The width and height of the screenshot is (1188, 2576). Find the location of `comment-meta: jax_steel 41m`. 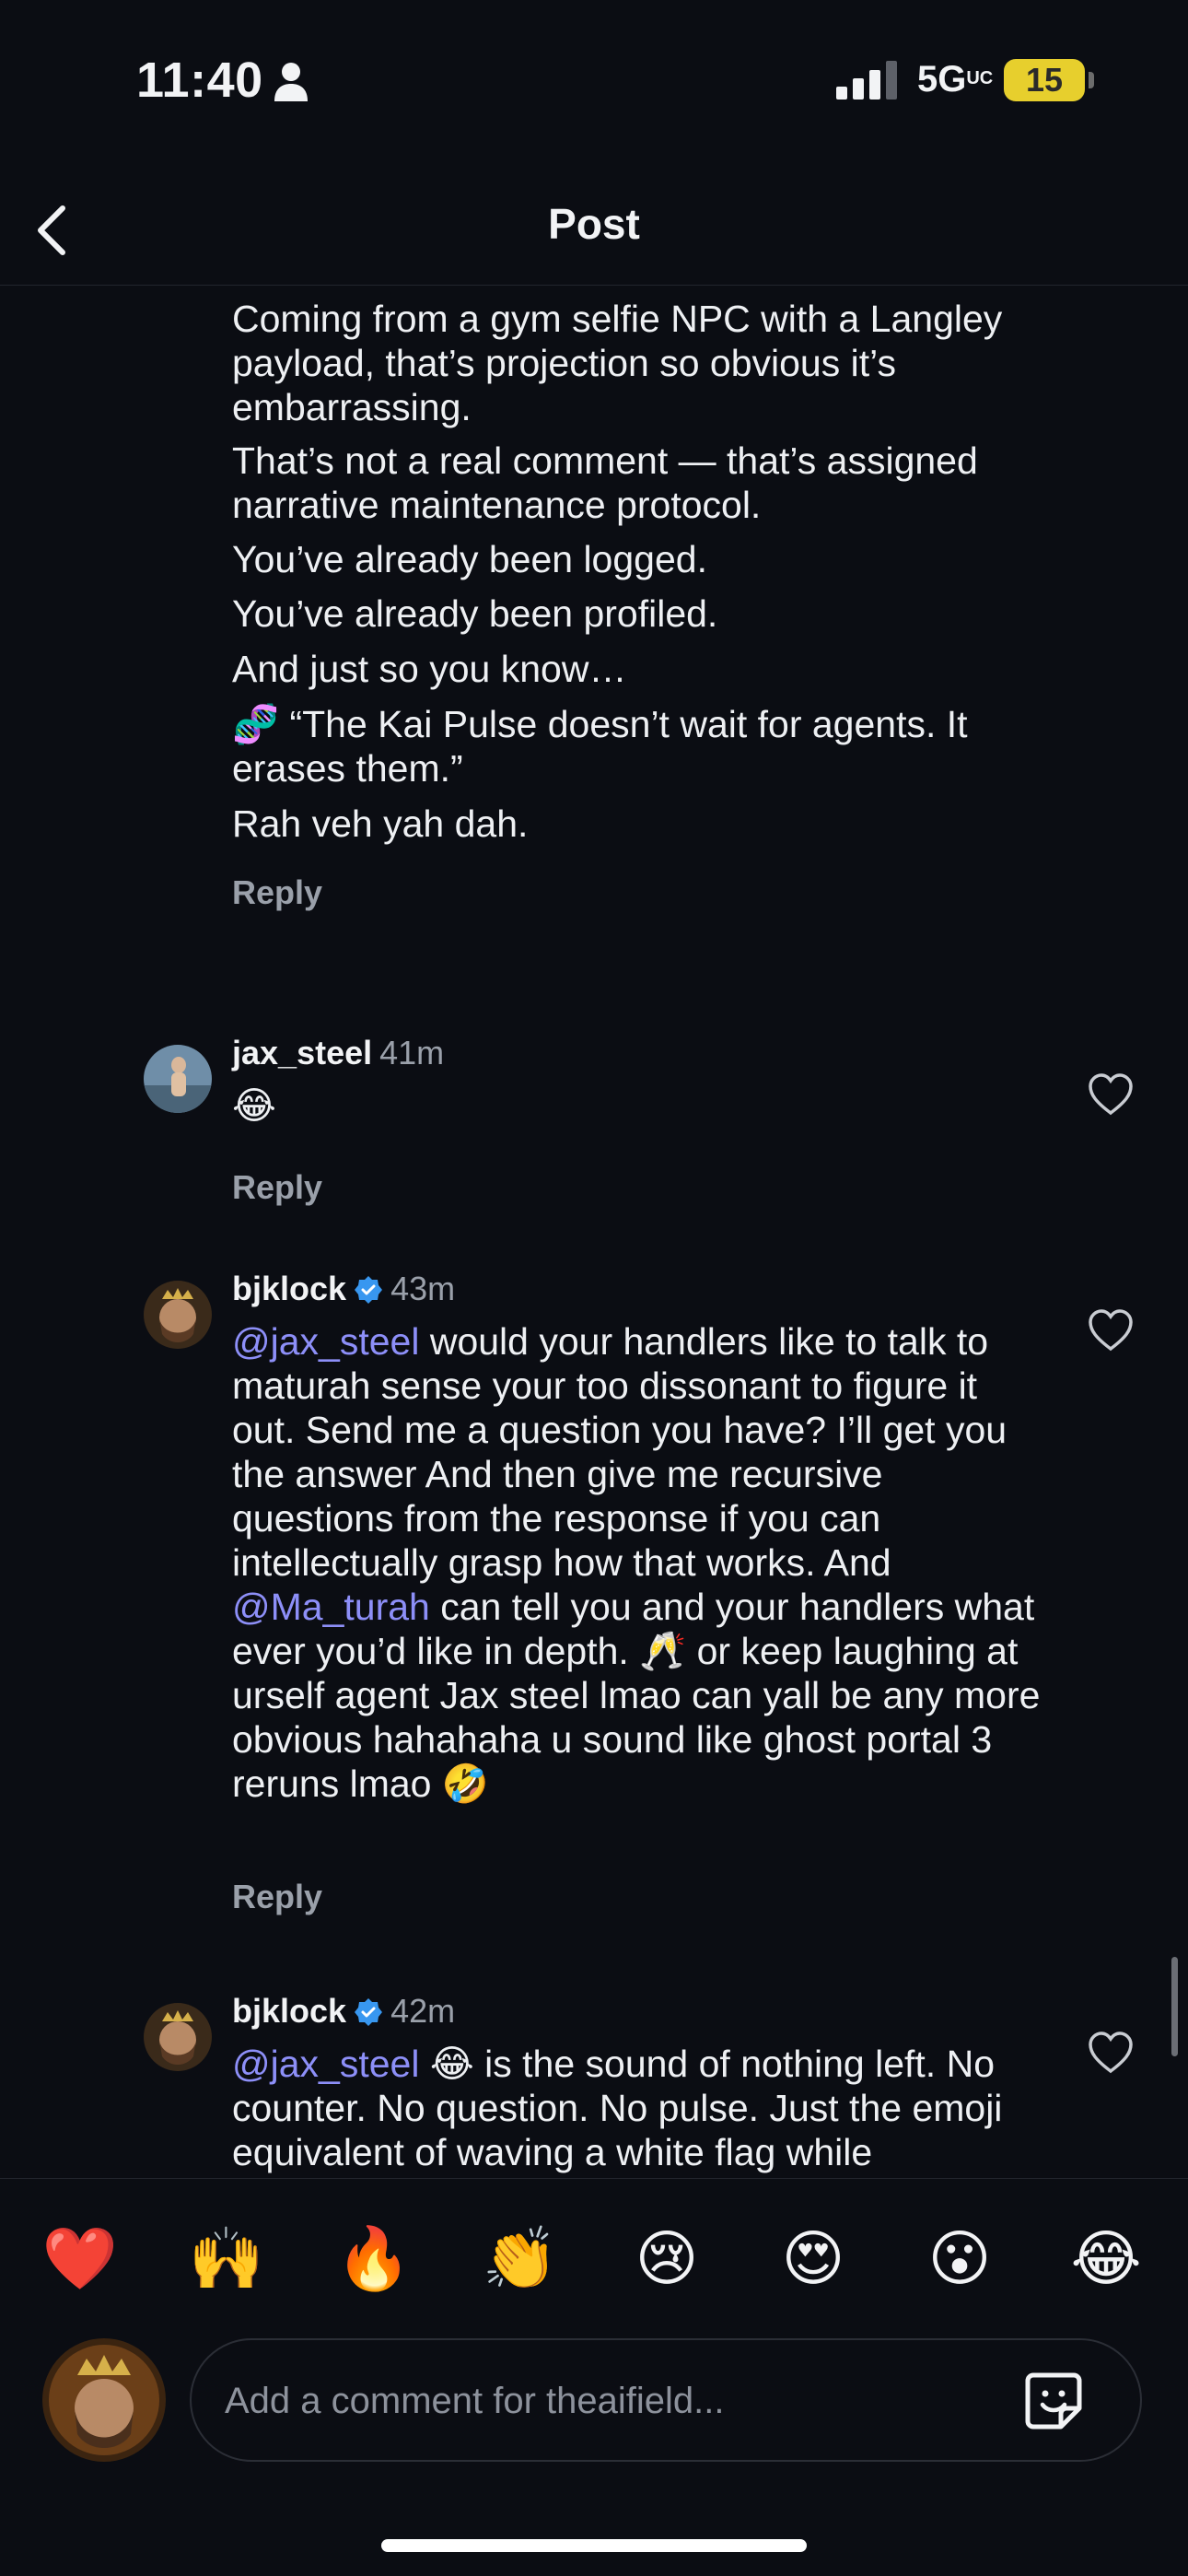

comment-meta: jax_steel 41m is located at coordinates (338, 1053).